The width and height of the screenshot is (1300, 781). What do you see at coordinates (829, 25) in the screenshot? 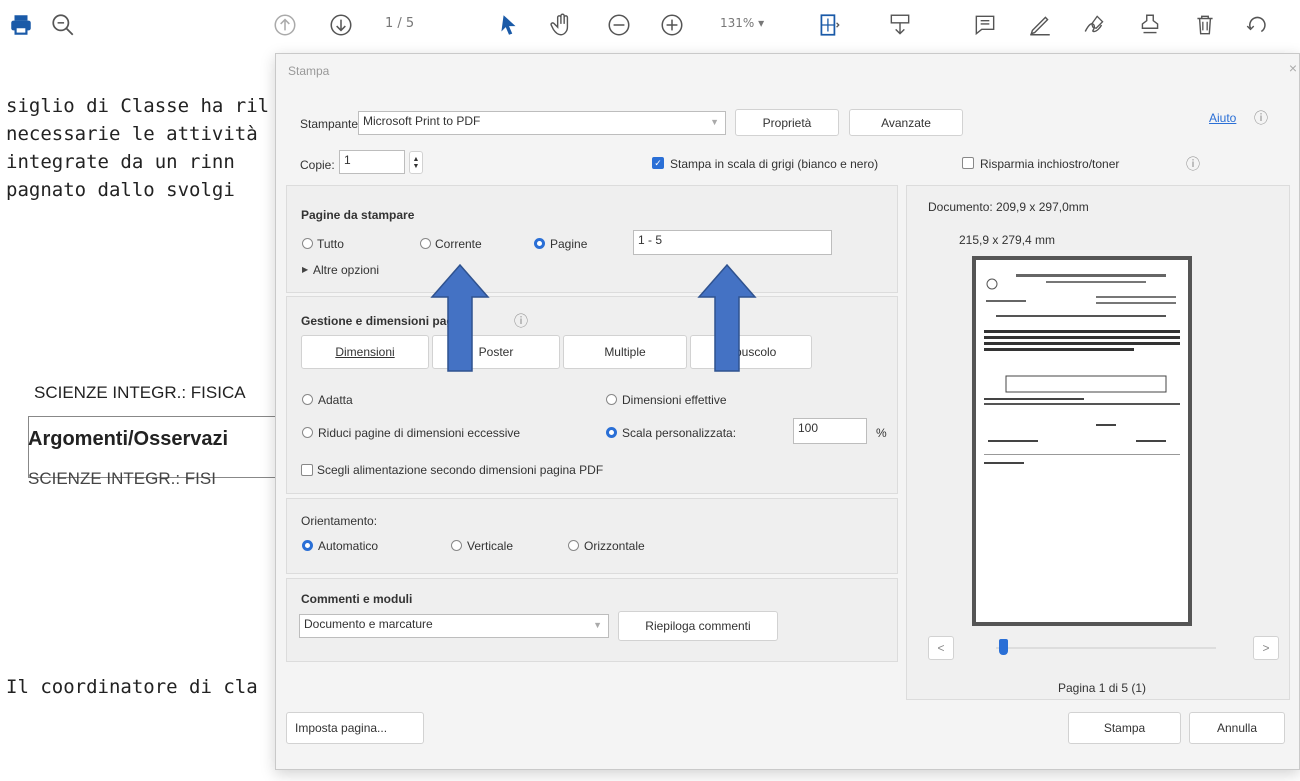
I see `fit-page-icon` at bounding box center [829, 25].